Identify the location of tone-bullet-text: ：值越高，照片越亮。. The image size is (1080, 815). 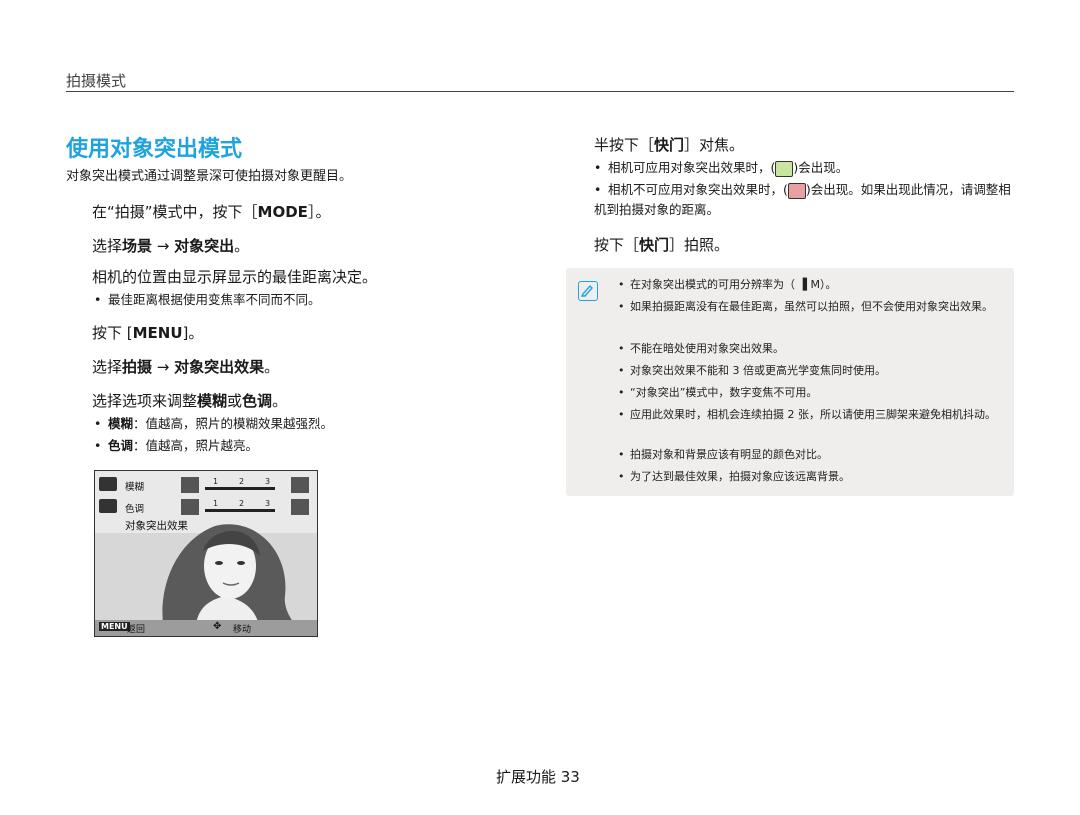
(196, 445).